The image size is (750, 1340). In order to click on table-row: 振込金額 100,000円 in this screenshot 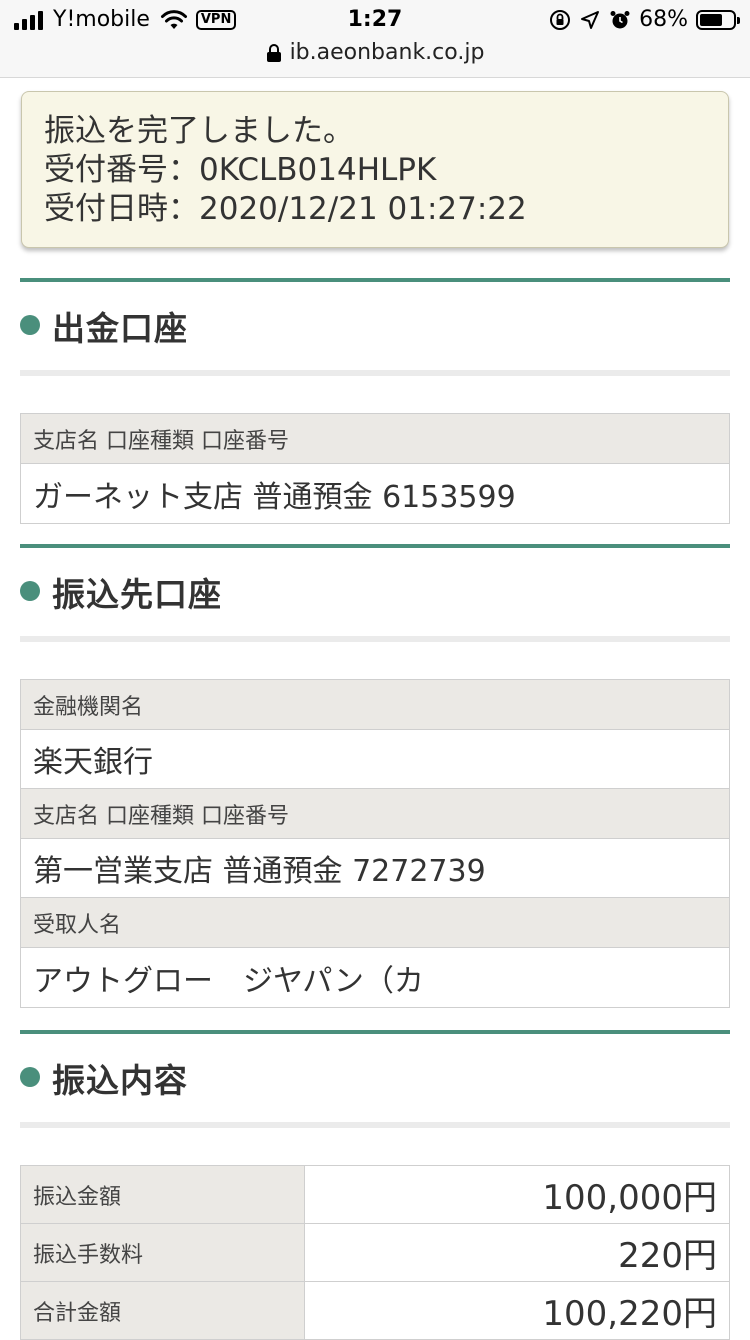, I will do `click(375, 1195)`.